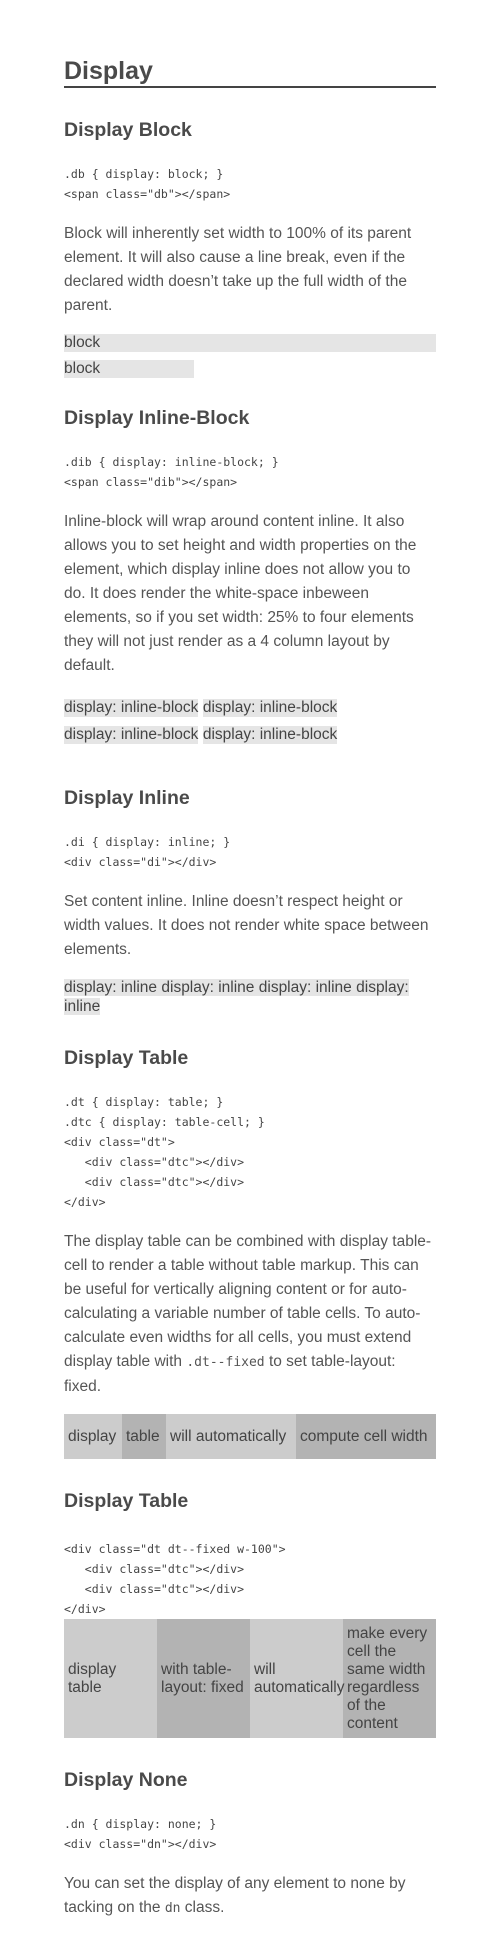 Image resolution: width=500 pixels, height=1957 pixels. I want to click on code-line: .di { display: inline; }, so click(147, 842).